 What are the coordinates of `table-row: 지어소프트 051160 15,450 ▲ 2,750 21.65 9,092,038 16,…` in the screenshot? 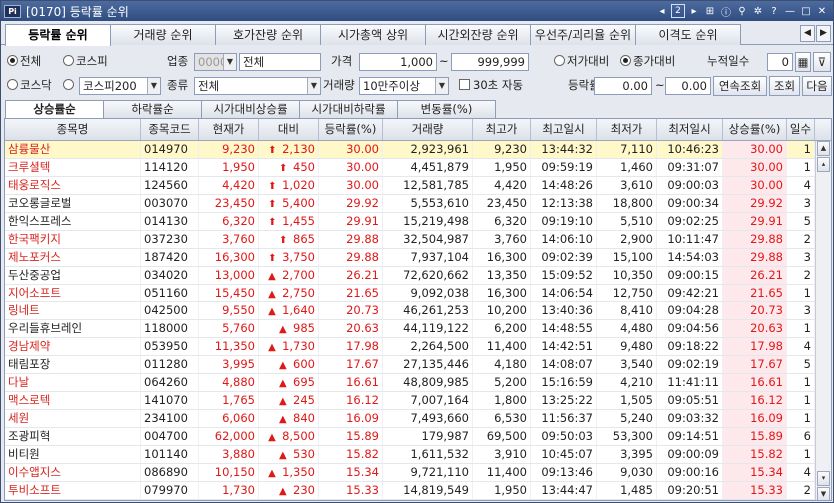 It's located at (418, 293).